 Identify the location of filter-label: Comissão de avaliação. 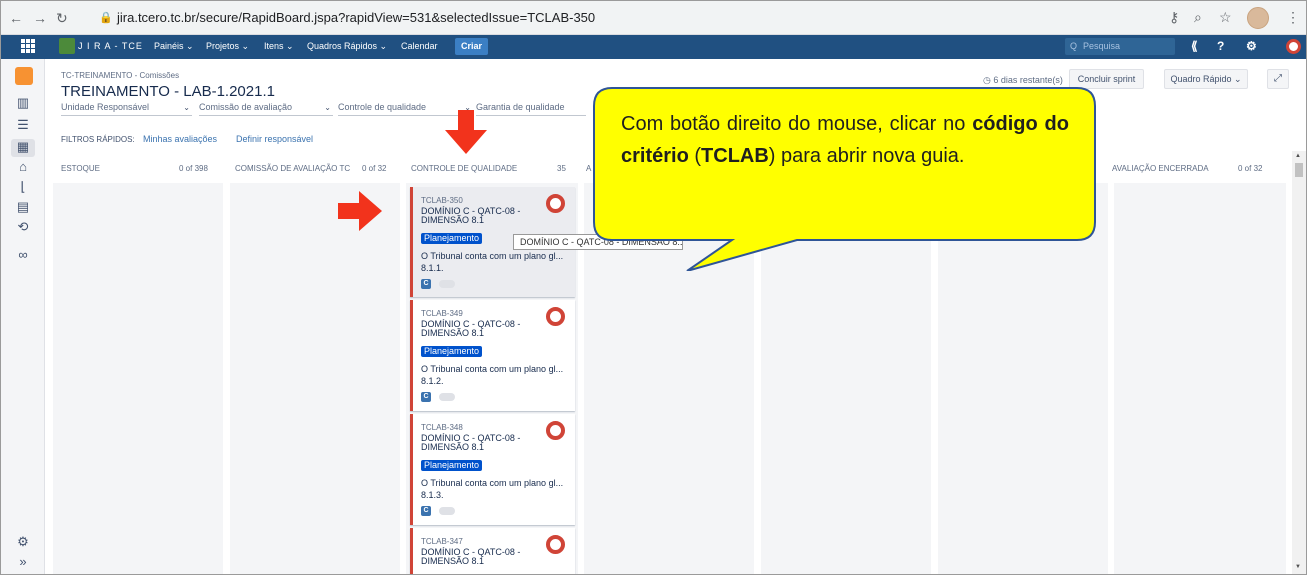
(246, 107).